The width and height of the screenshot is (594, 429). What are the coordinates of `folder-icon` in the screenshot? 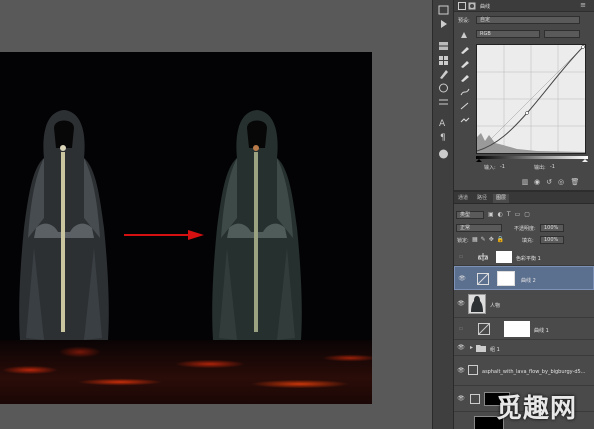 It's located at (481, 348).